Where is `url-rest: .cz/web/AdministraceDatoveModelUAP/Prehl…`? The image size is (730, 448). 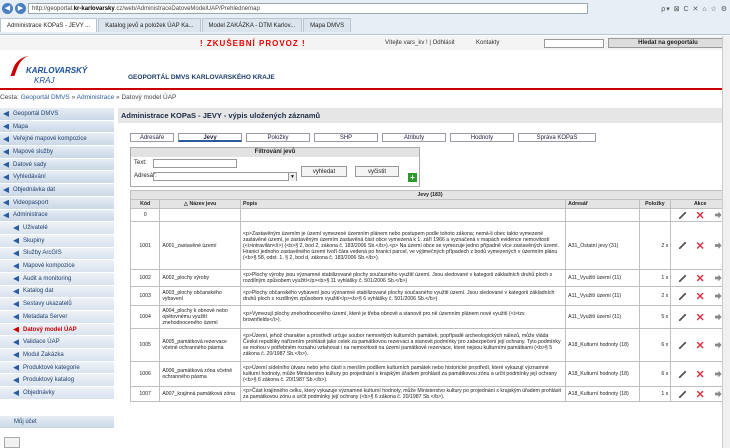 url-rest: .cz/web/AdministraceDatoveModelUAP/Prehl… is located at coordinates (187, 9).